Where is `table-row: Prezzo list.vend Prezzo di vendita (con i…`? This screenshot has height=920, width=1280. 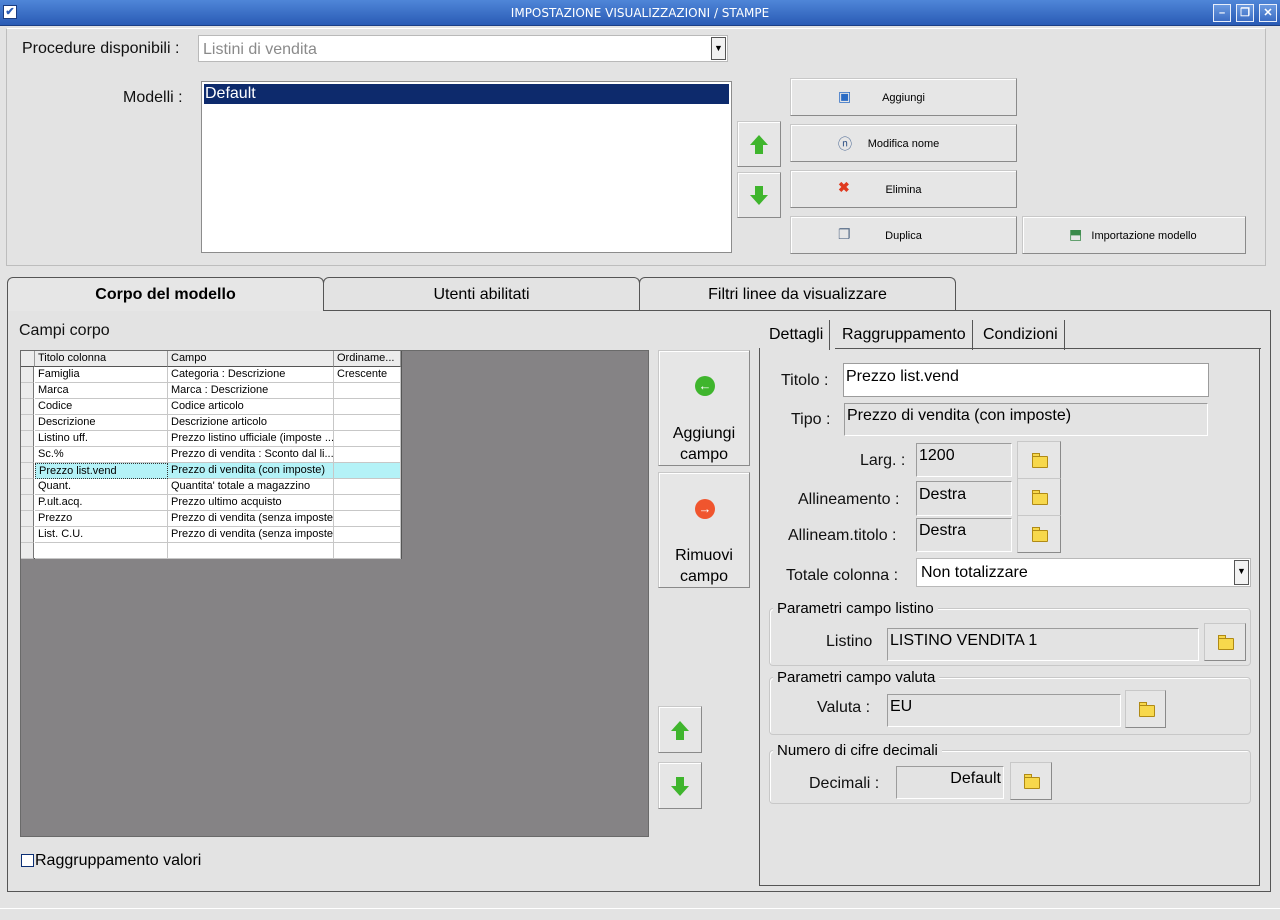
table-row: Prezzo list.vend Prezzo di vendita (con i… is located at coordinates (211, 471).